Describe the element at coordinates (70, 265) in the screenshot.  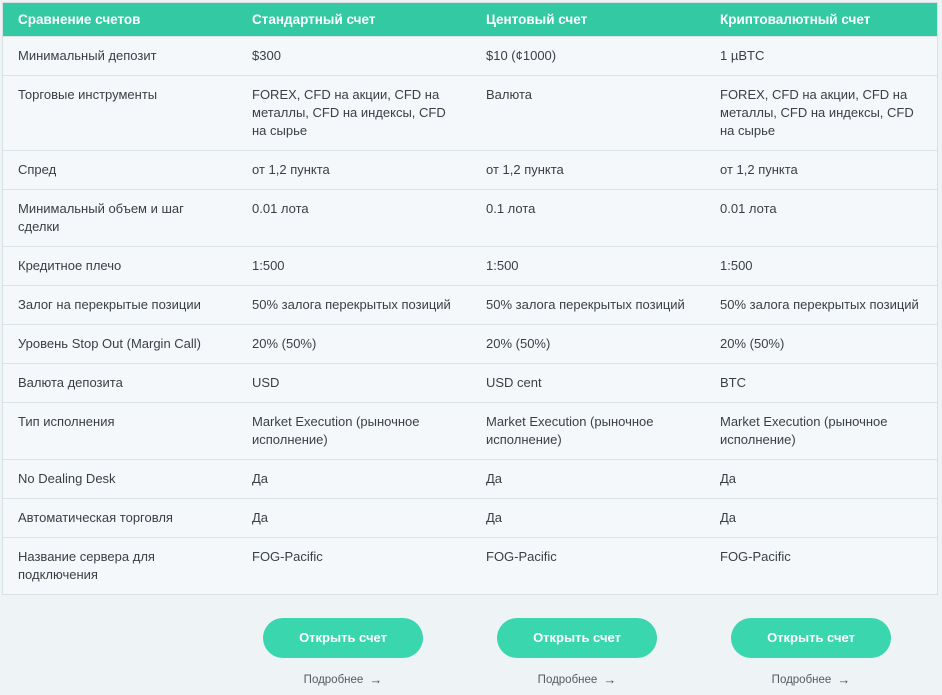
I see `row-label: Кредитное плечо` at that location.